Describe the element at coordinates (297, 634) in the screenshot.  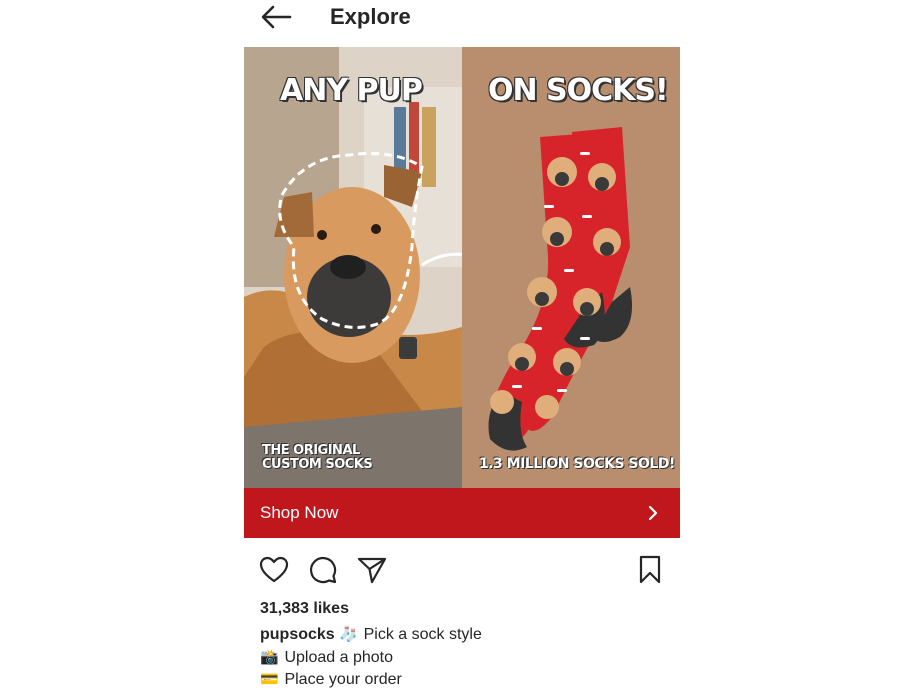
I see `username: pupsocks` at that location.